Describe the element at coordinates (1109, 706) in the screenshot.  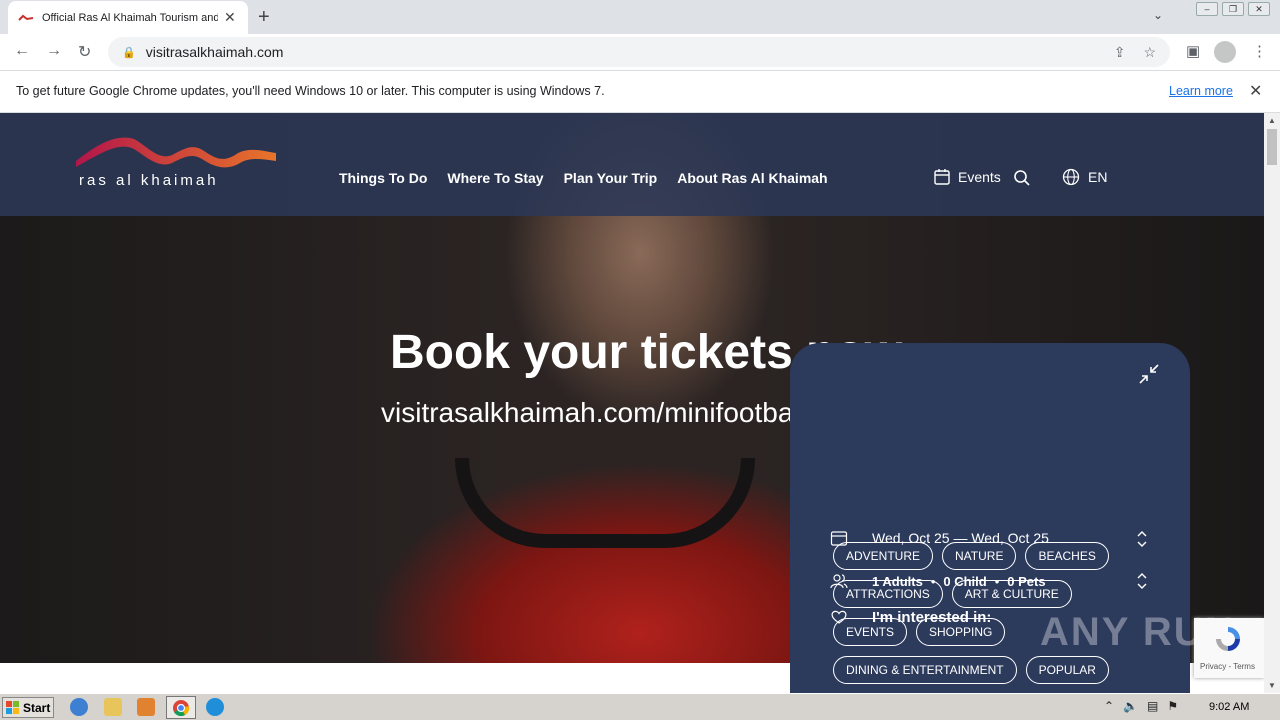
I see `tray-expand-icon: ⌃` at that location.